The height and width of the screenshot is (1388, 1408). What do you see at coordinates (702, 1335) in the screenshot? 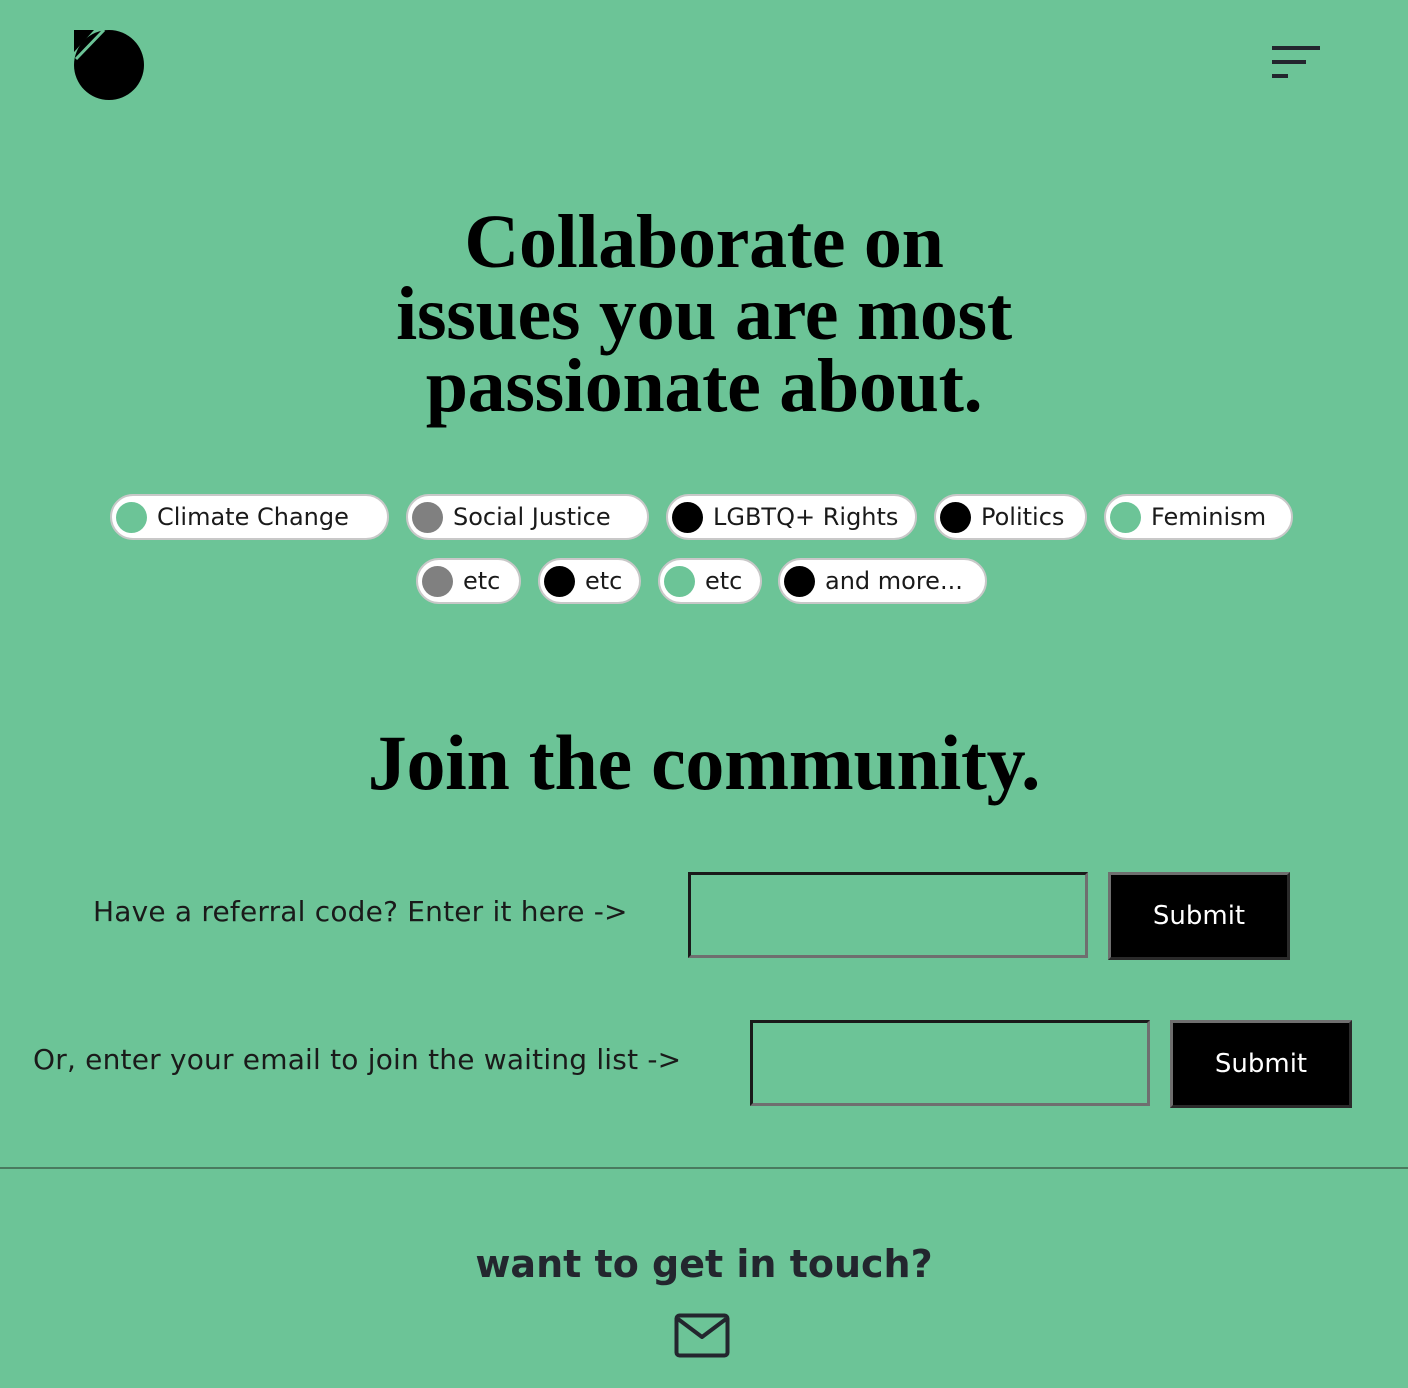
I see `mail-icon` at bounding box center [702, 1335].